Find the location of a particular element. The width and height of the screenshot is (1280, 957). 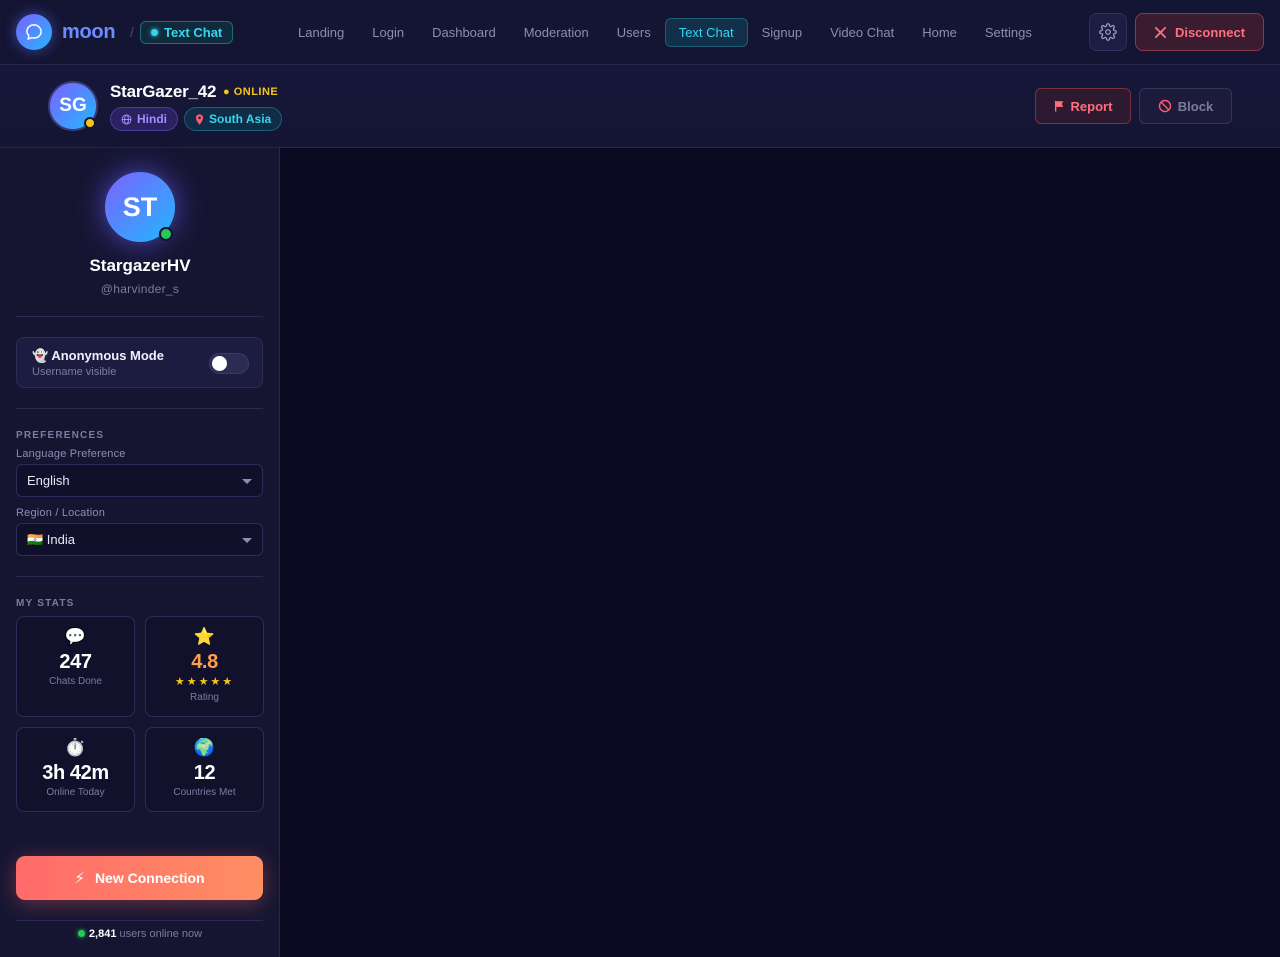

stat-label: Chats Done is located at coordinates (75, 681).